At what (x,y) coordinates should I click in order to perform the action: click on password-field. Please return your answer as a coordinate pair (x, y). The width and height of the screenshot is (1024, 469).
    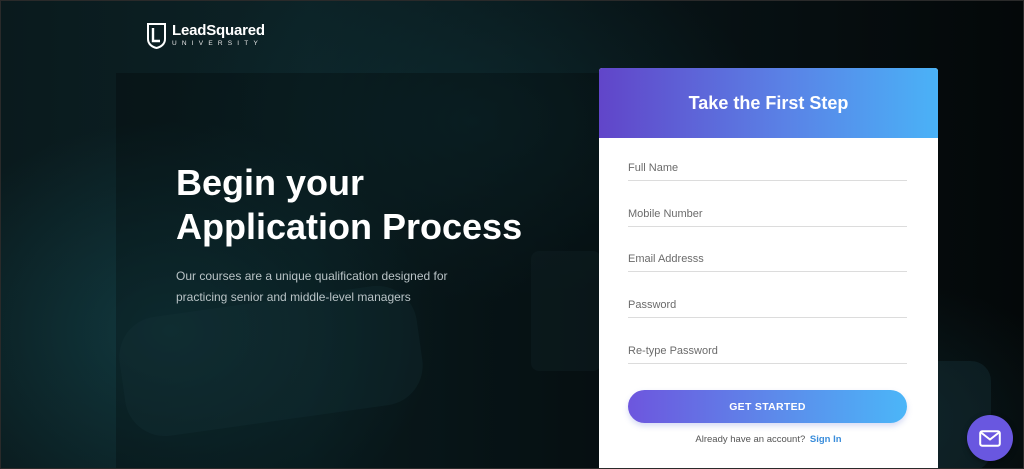
    Looking at the image, I should click on (767, 305).